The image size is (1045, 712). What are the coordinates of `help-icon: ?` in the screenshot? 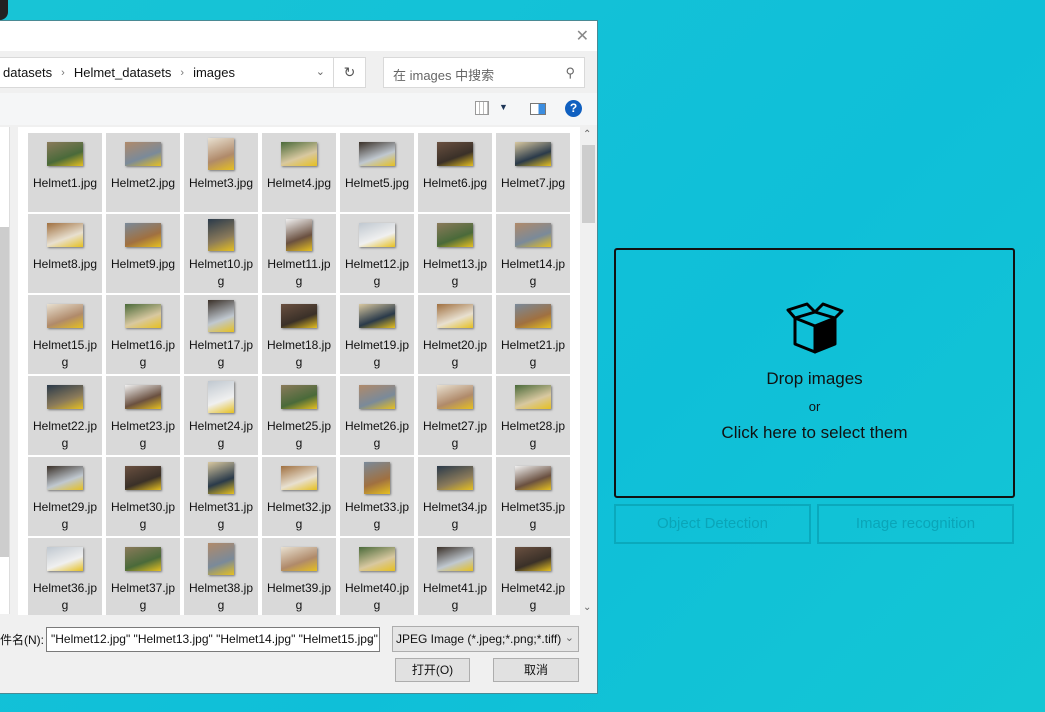 It's located at (573, 108).